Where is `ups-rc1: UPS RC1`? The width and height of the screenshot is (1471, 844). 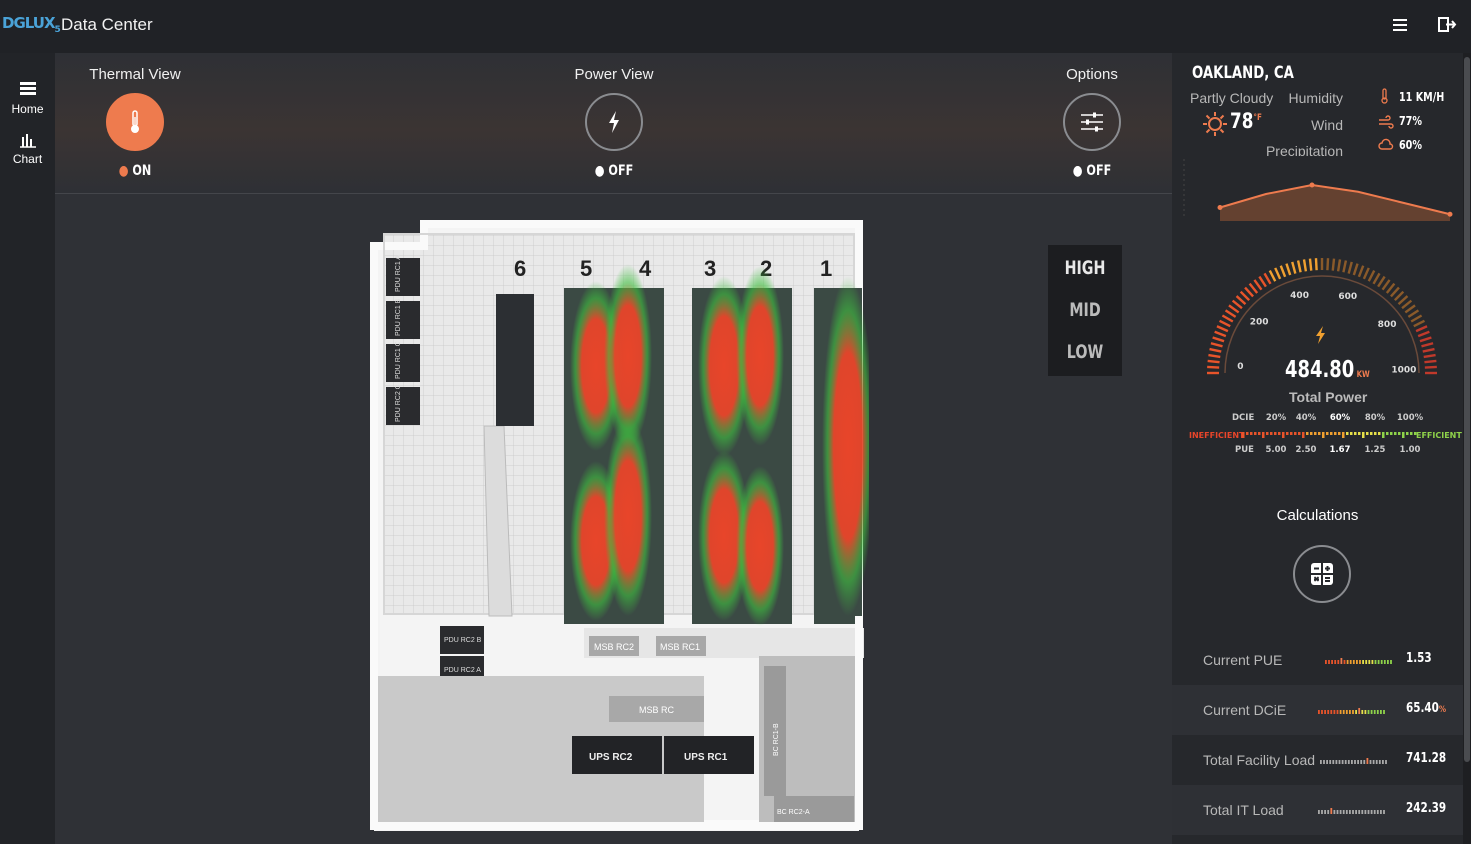 ups-rc1: UPS RC1 is located at coordinates (709, 755).